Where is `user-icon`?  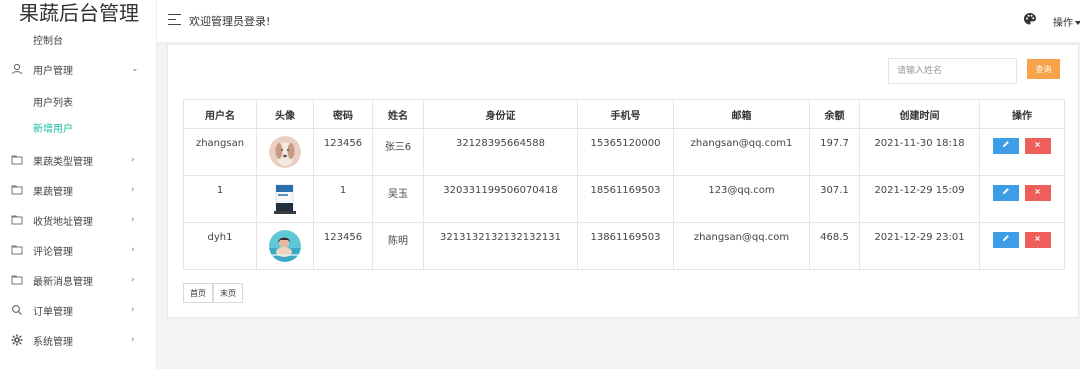 user-icon is located at coordinates (17, 69).